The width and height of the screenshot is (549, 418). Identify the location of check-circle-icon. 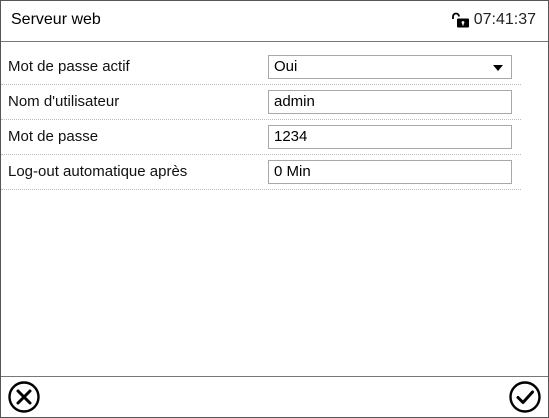
(525, 399).